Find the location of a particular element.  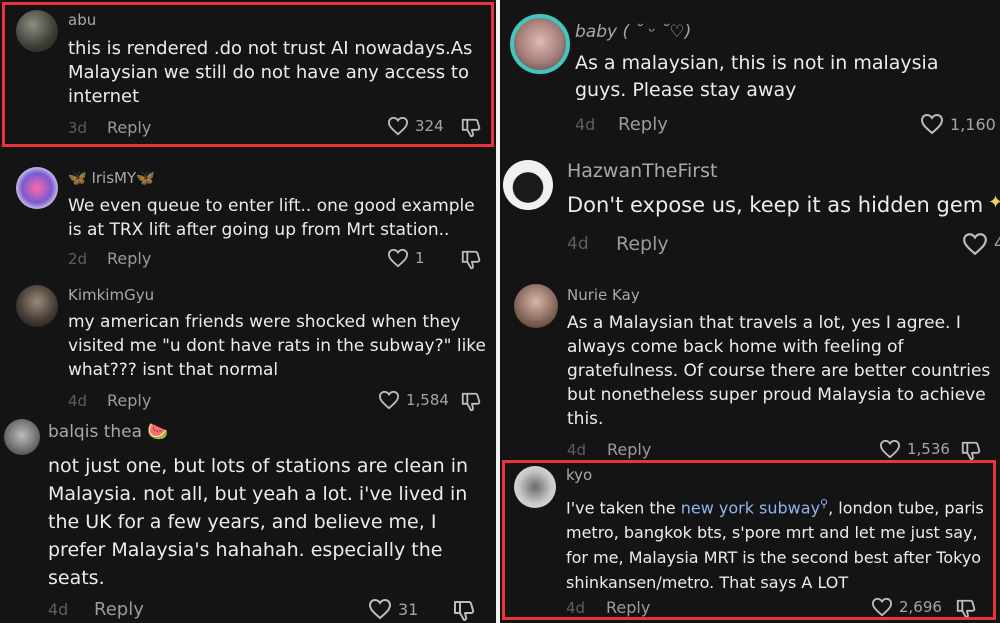

sparkle-emoji: ✦ is located at coordinates (994, 202).